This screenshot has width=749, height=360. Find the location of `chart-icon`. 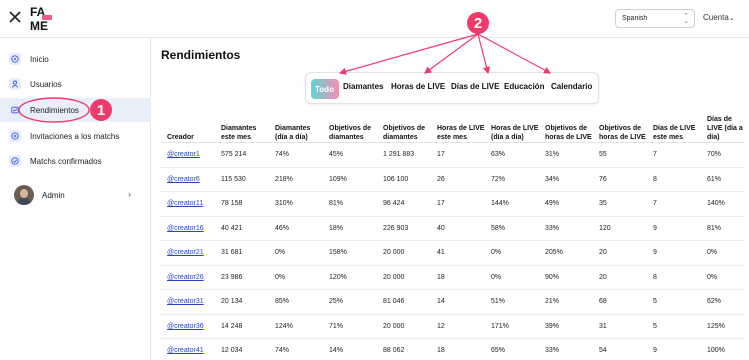

chart-icon is located at coordinates (15, 110).